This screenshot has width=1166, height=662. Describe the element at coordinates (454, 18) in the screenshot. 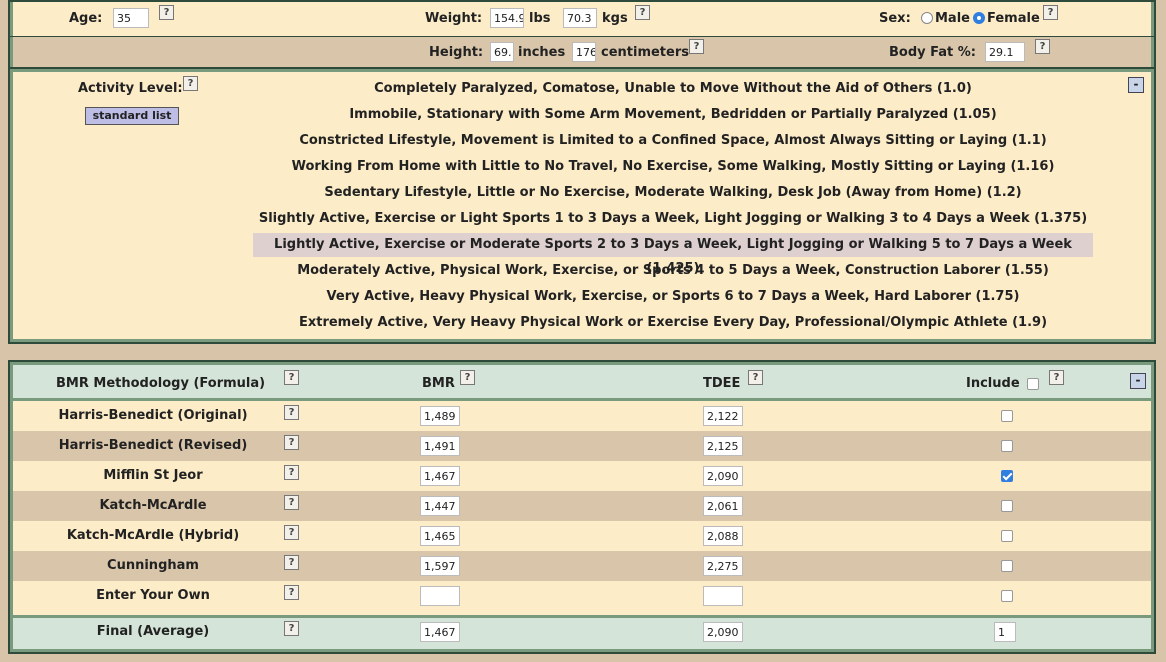

I see `weight-label: Weight:` at that location.